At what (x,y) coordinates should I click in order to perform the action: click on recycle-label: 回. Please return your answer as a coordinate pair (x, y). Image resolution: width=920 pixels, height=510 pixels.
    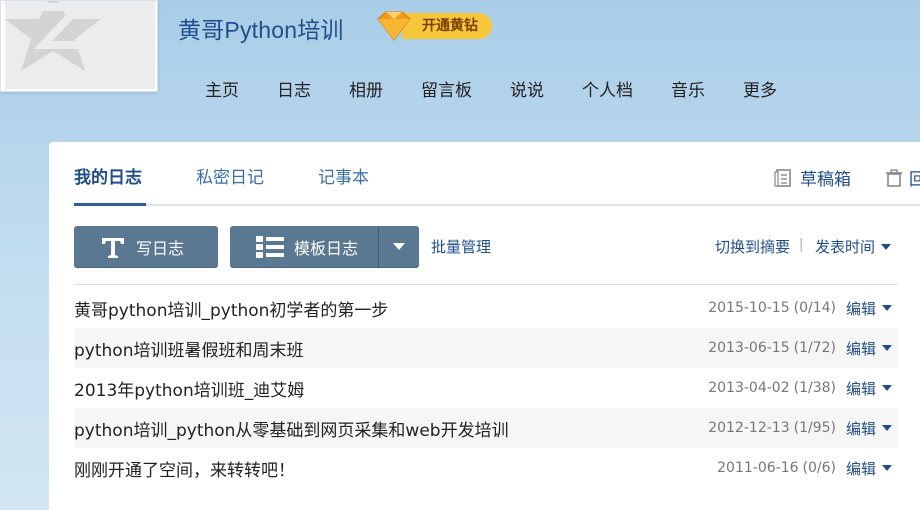
    Looking at the image, I should click on (914, 180).